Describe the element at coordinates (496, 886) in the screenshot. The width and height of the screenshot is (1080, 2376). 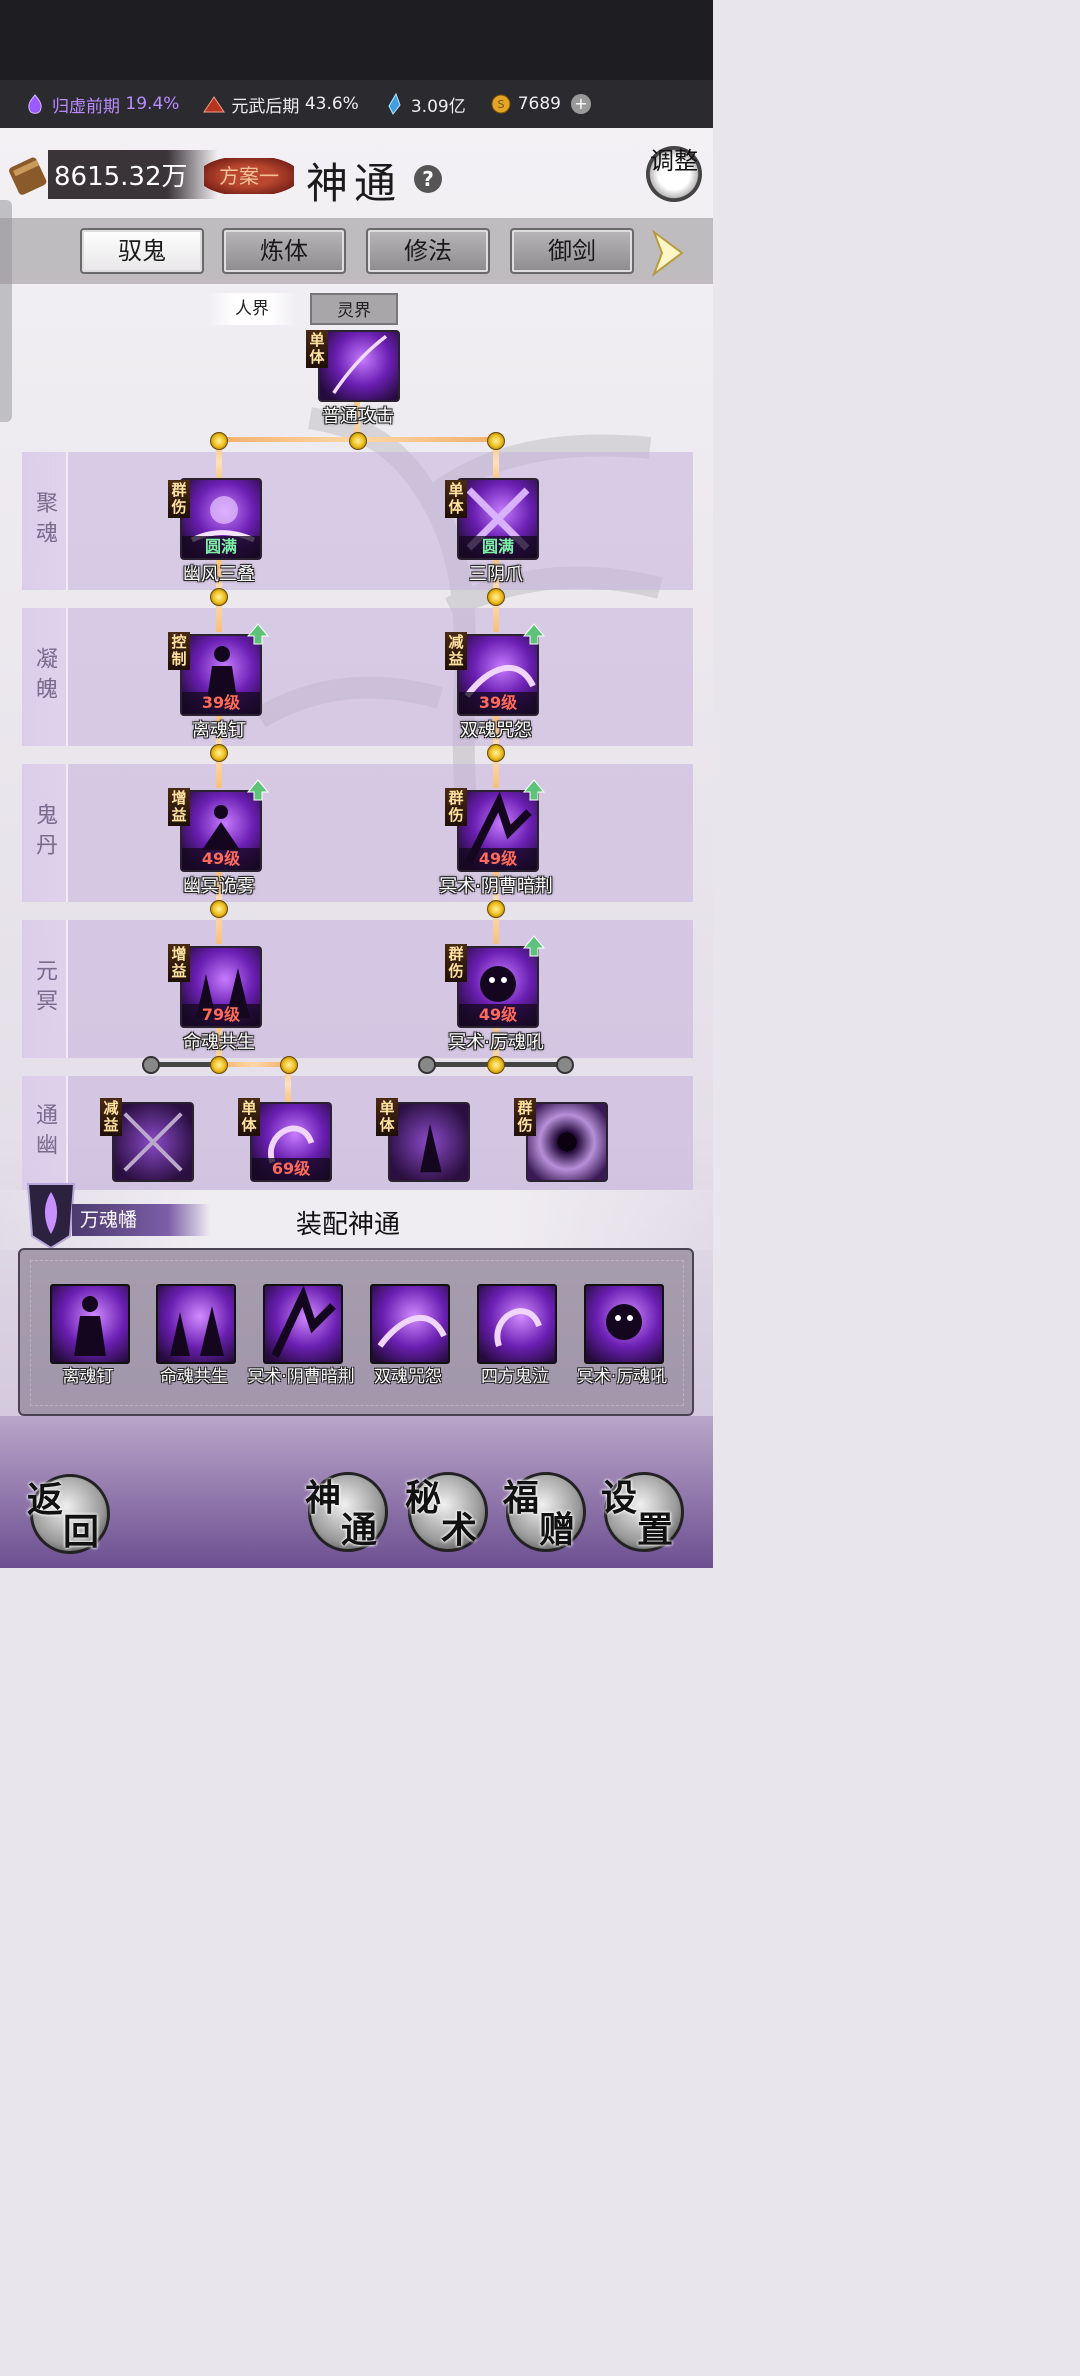
I see `skill-name: 冥术·阴曹暗荆` at that location.